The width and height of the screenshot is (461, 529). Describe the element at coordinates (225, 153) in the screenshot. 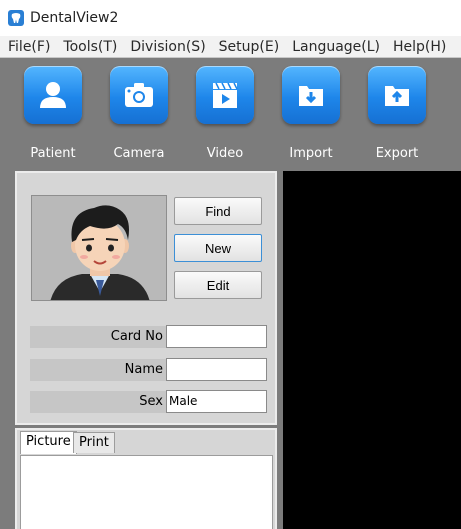

I see `video-label: Video` at that location.